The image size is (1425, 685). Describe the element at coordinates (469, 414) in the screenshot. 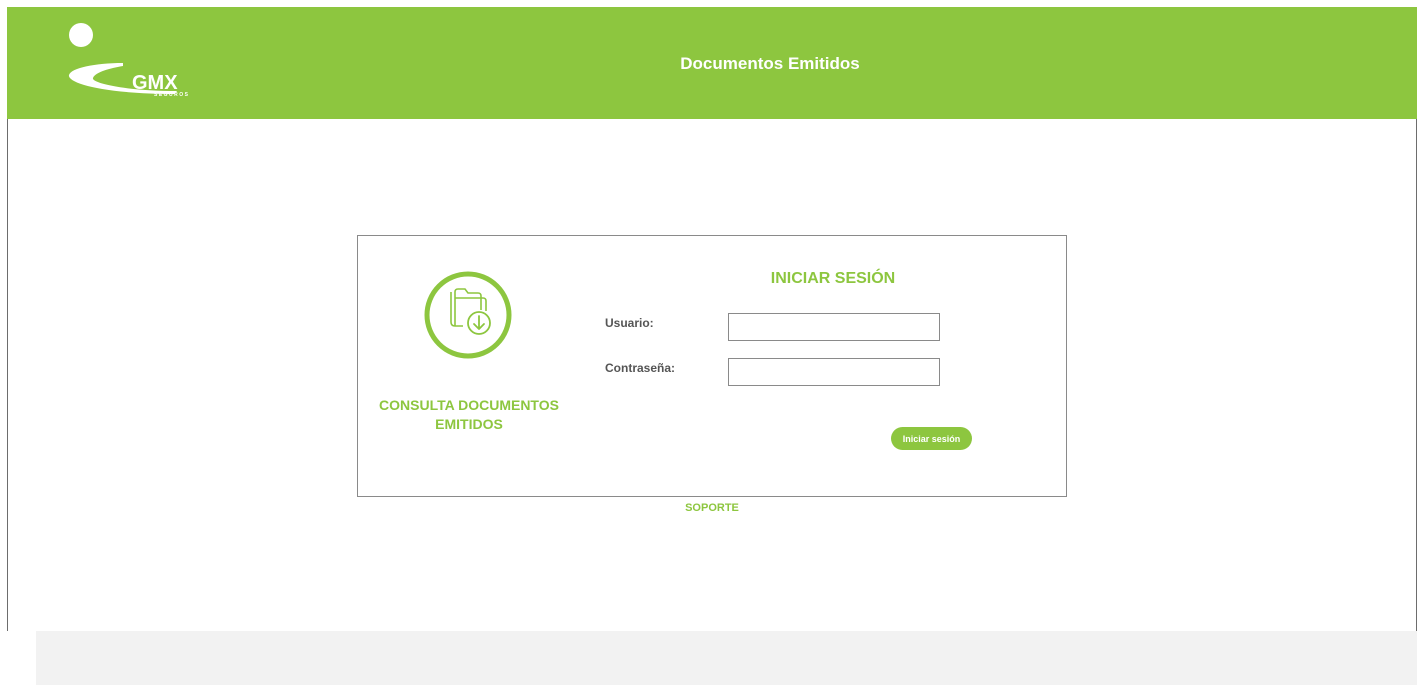

I see `documents-caption: CONSULTA DOCUMENTOS EMITIDOS` at that location.